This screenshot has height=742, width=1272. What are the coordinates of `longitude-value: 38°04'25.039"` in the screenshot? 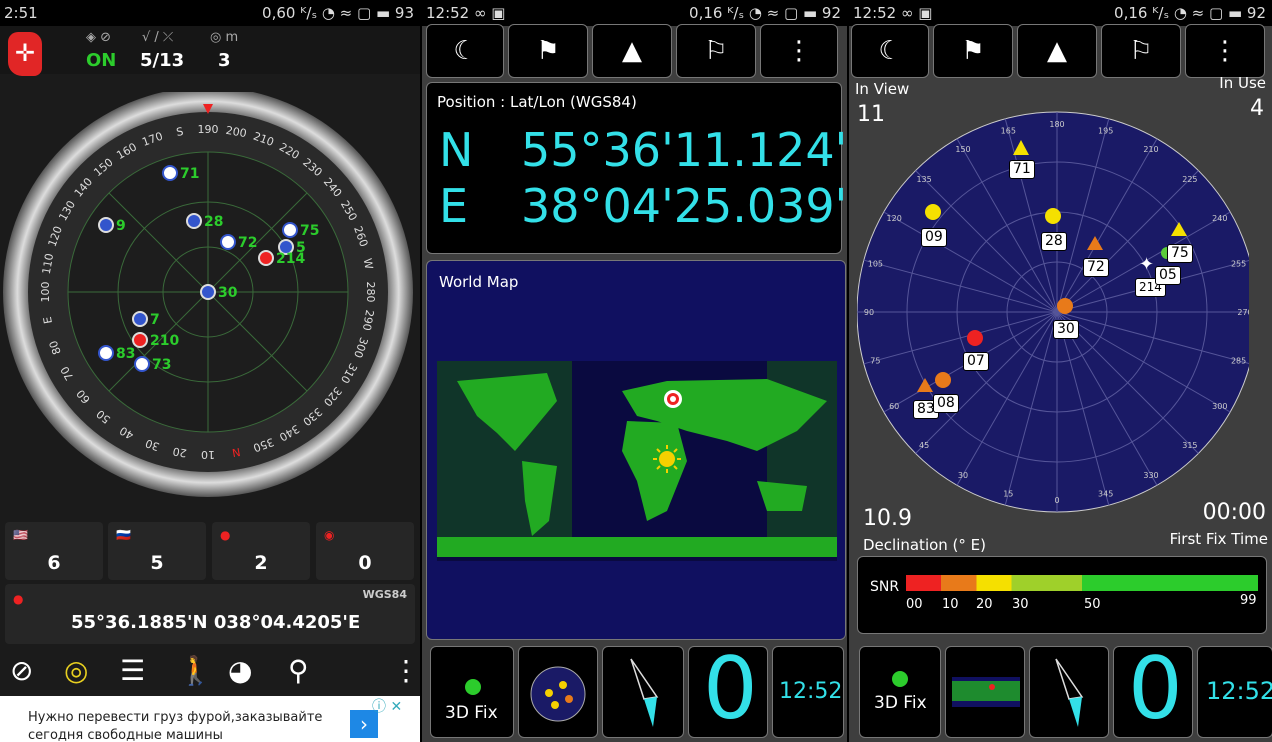 It's located at (684, 206).